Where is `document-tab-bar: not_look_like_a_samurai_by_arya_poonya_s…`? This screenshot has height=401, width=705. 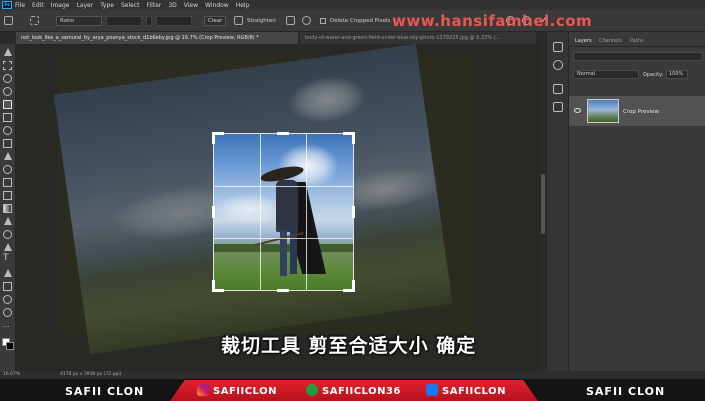 document-tab-bar: not_look_like_a_samurai_by_arya_poonya_s… is located at coordinates (278, 38).